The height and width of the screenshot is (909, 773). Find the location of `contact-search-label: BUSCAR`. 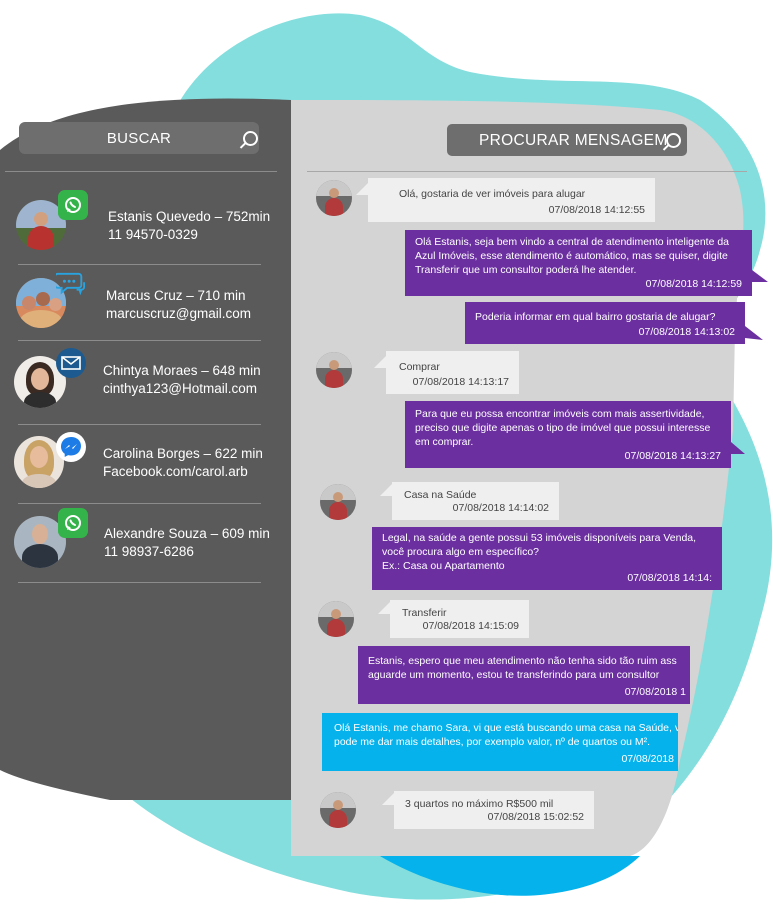

contact-search-label: BUSCAR is located at coordinates (139, 138).